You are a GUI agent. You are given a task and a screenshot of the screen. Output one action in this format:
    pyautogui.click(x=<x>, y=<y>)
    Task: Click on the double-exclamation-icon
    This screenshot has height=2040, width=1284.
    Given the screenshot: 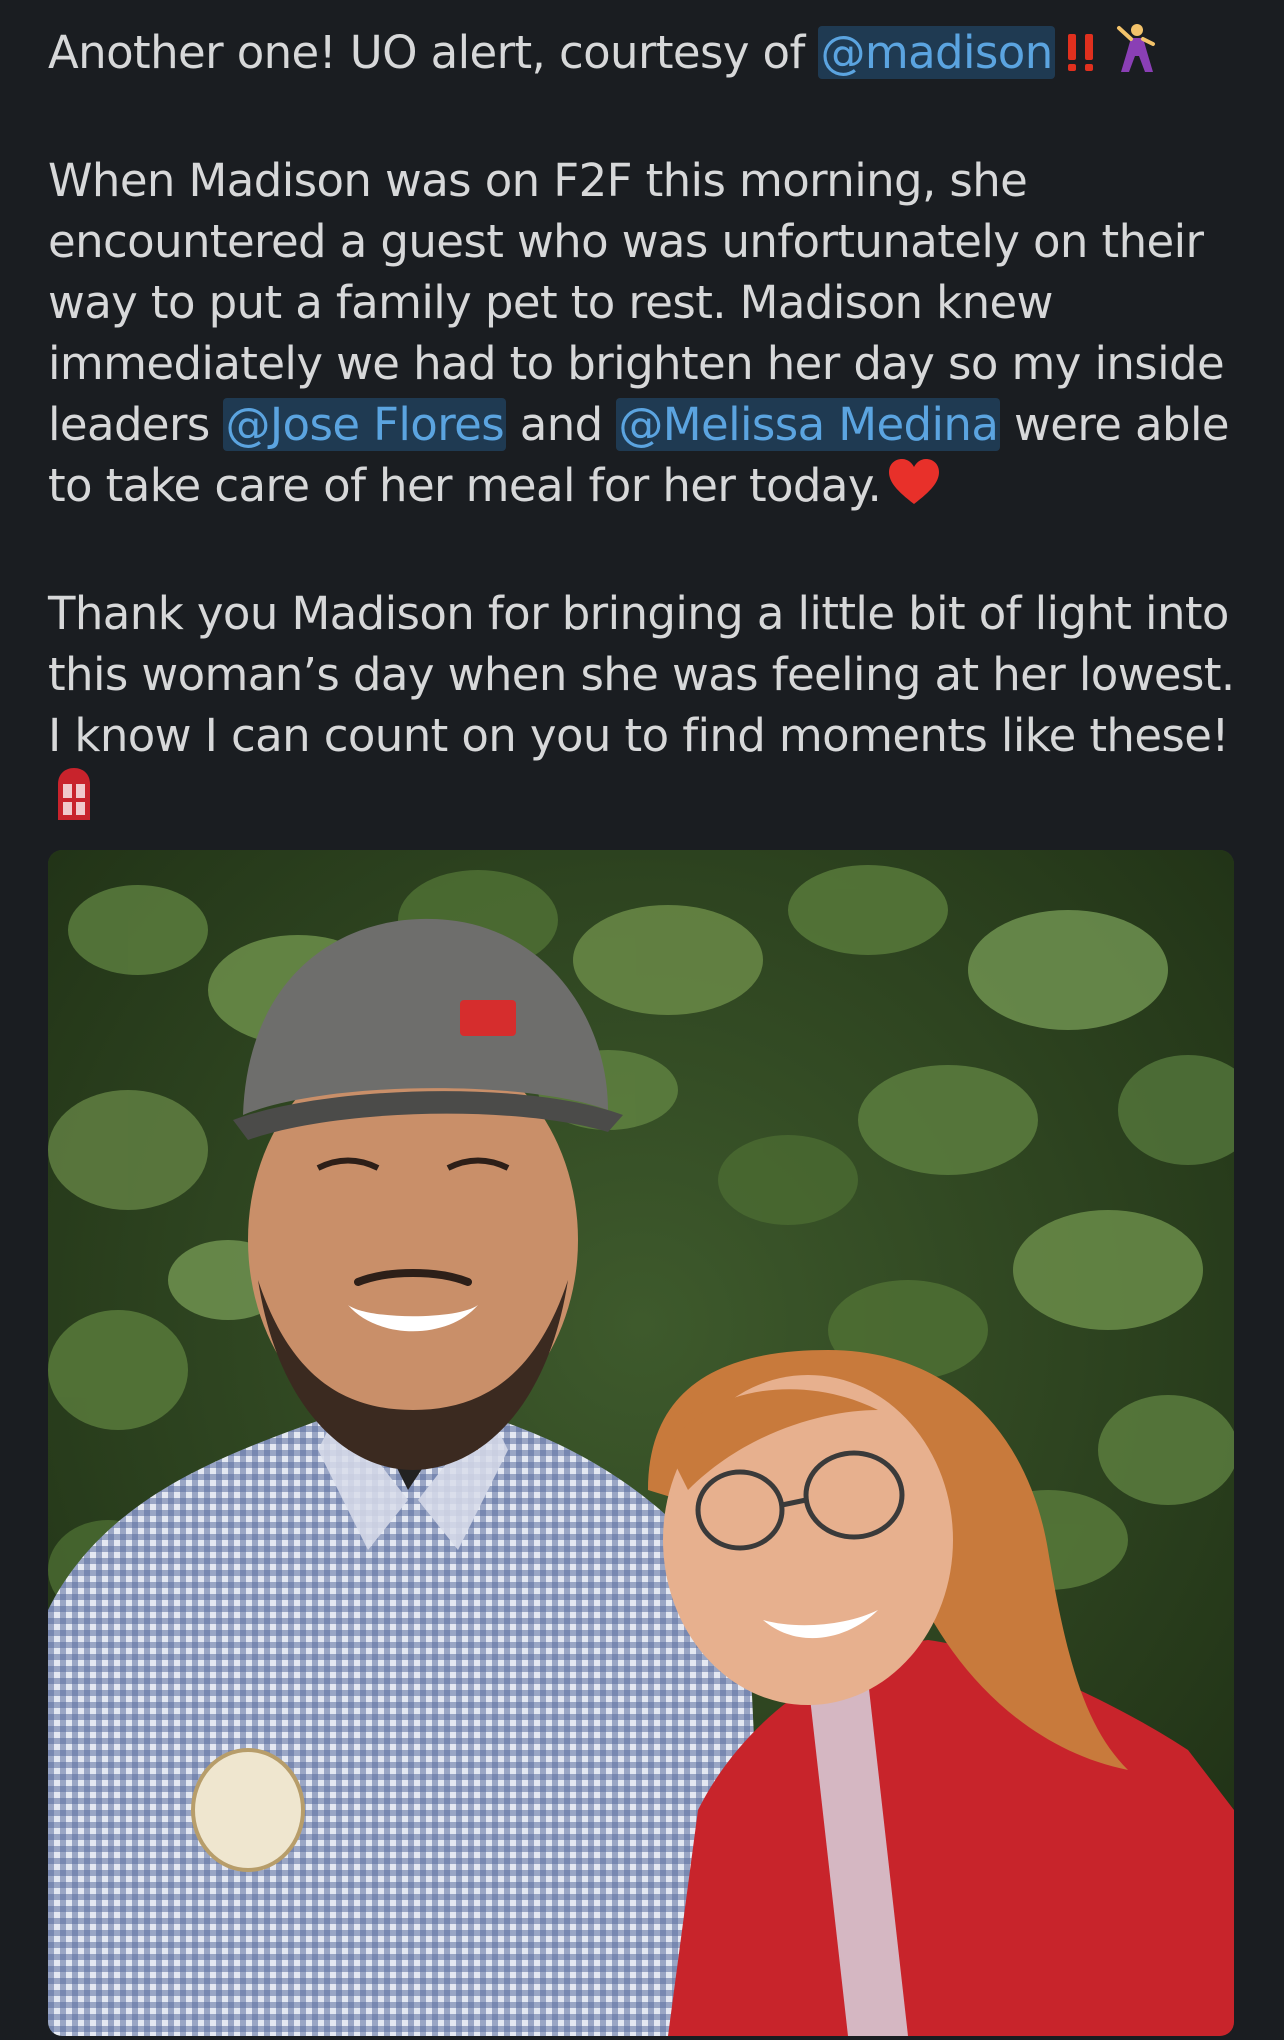 What is the action you would take?
    pyautogui.click(x=1083, y=58)
    